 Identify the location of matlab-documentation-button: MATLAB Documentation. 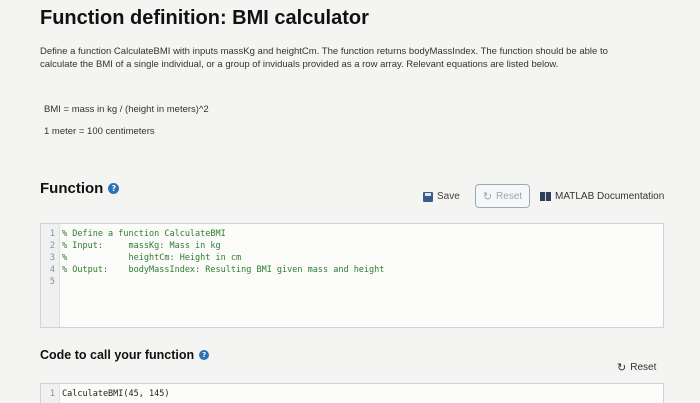
(602, 196).